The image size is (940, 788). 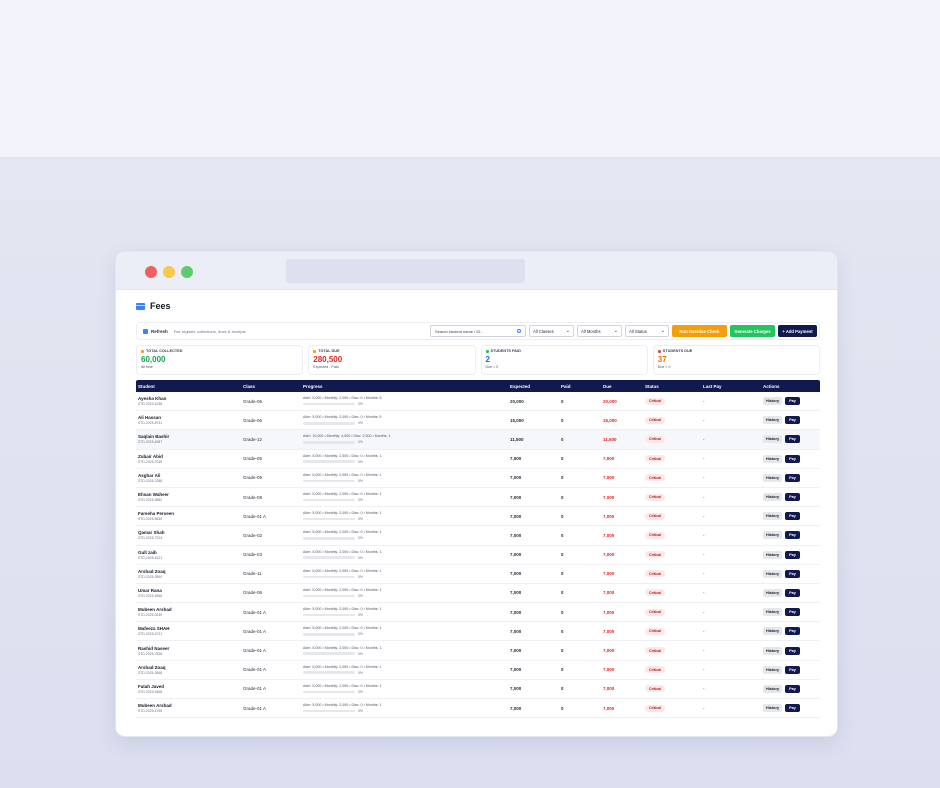 What do you see at coordinates (190, 456) in the screenshot?
I see `student-name: Zubair Abid` at bounding box center [190, 456].